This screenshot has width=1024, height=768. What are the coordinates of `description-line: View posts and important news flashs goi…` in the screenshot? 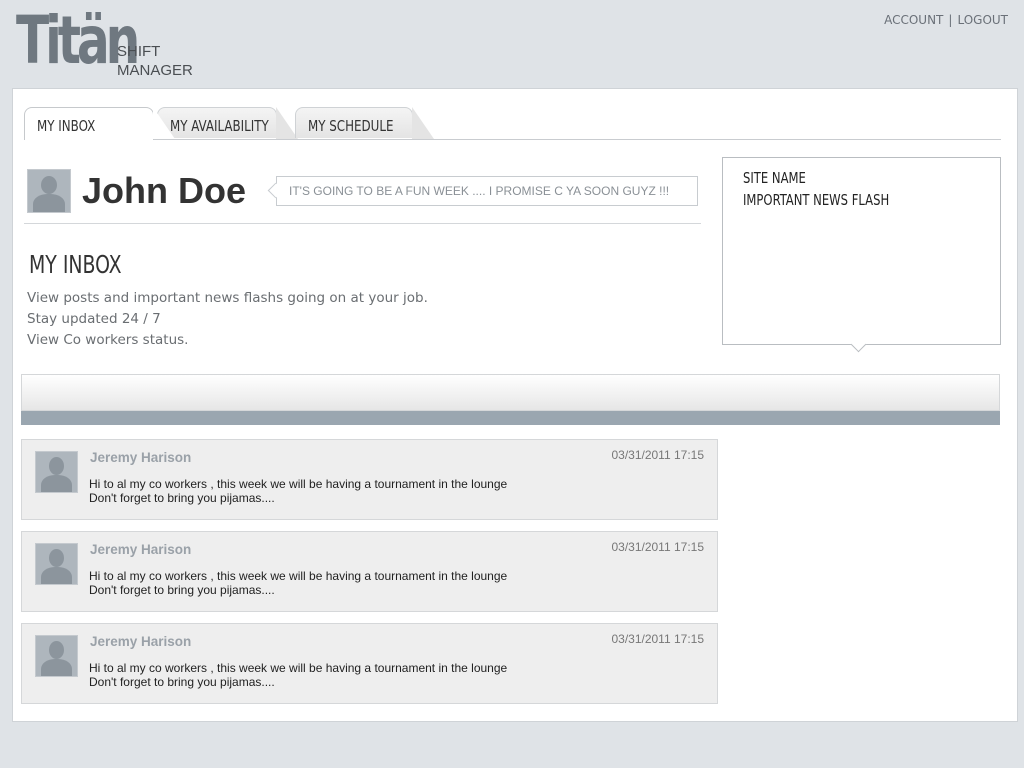 It's located at (227, 298).